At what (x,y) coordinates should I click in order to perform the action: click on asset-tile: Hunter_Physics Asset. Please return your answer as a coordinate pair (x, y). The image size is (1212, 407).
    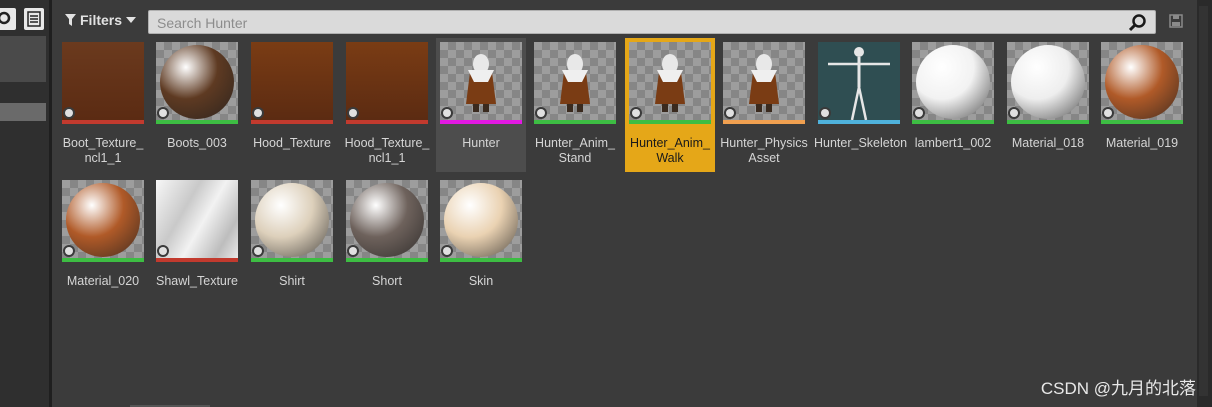
    Looking at the image, I should click on (764, 105).